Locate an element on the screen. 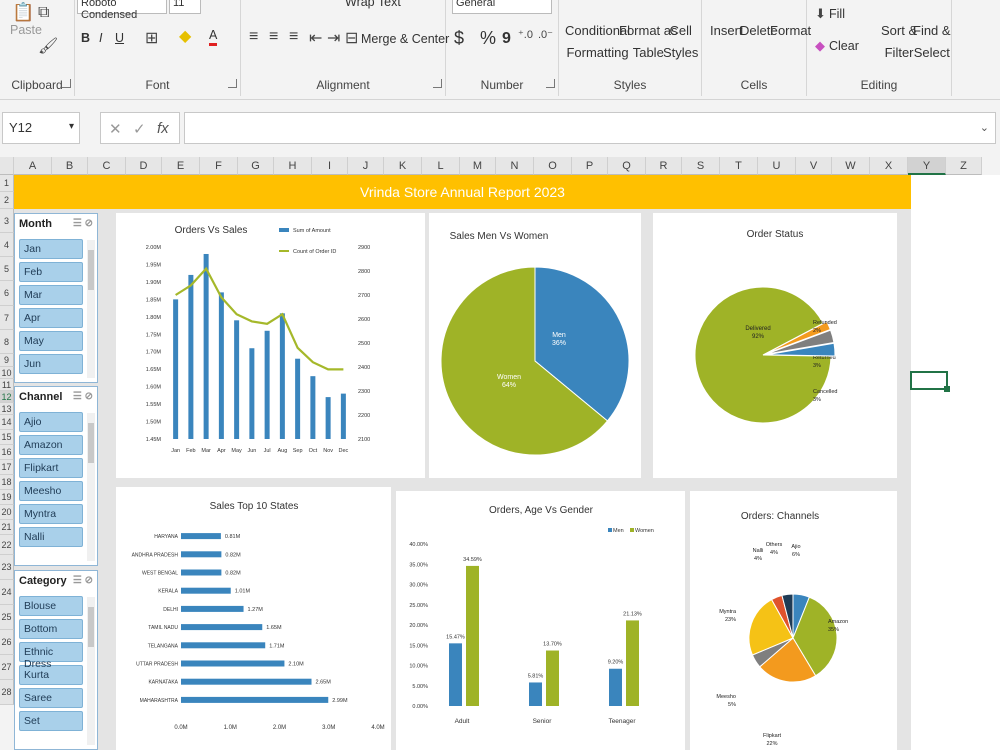 Image resolution: width=1000 pixels, height=750 pixels. row-header-23: 23 is located at coordinates (7, 567).